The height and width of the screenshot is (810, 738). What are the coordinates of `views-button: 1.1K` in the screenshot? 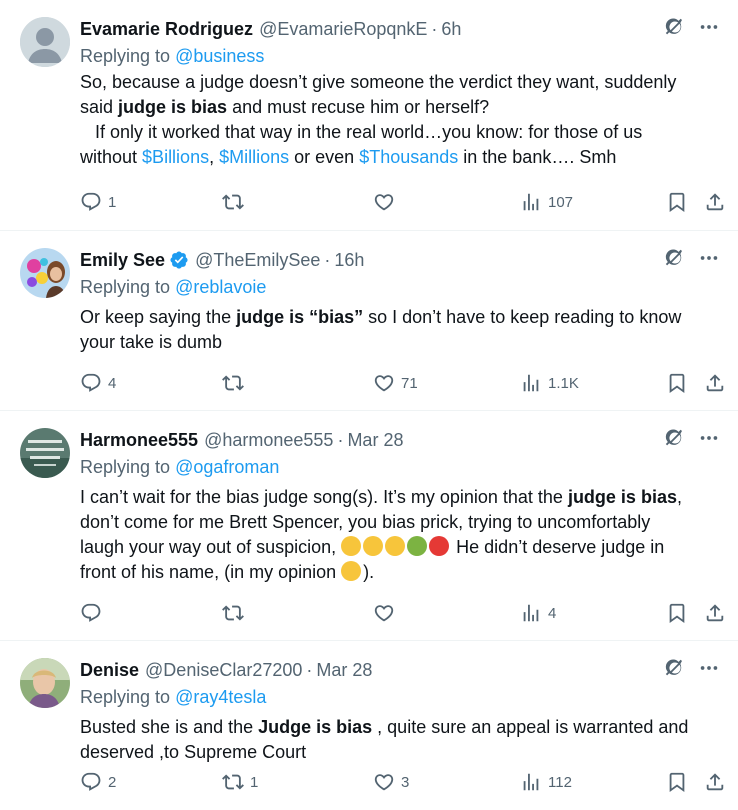 It's located at (549, 383).